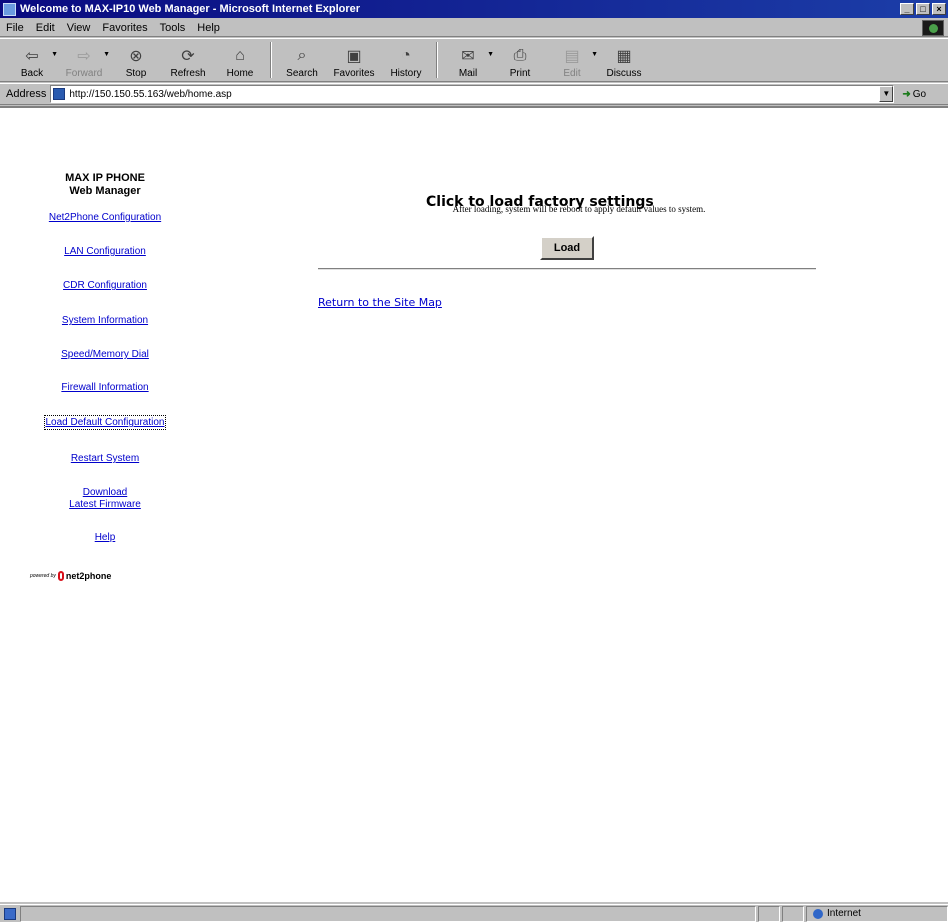 This screenshot has height=922, width=948. Describe the element at coordinates (105, 286) in the screenshot. I see `sidebar-item-cdr-configuration: CDR Configuration` at that location.